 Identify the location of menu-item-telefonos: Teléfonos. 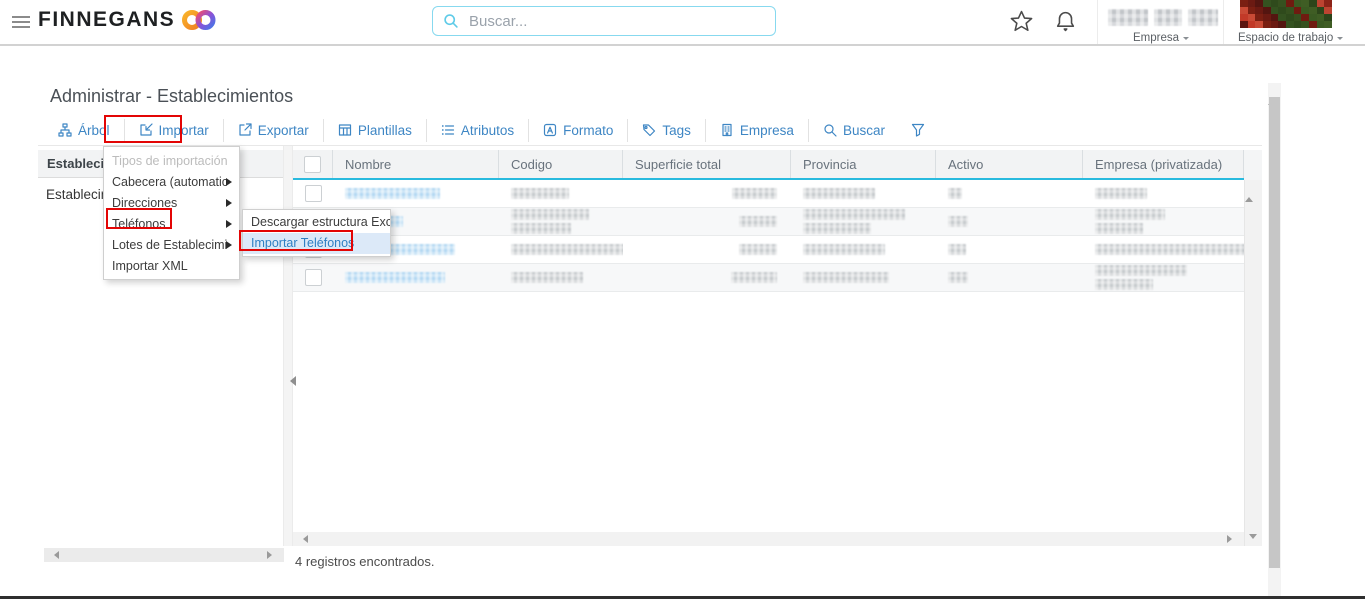
(171, 224).